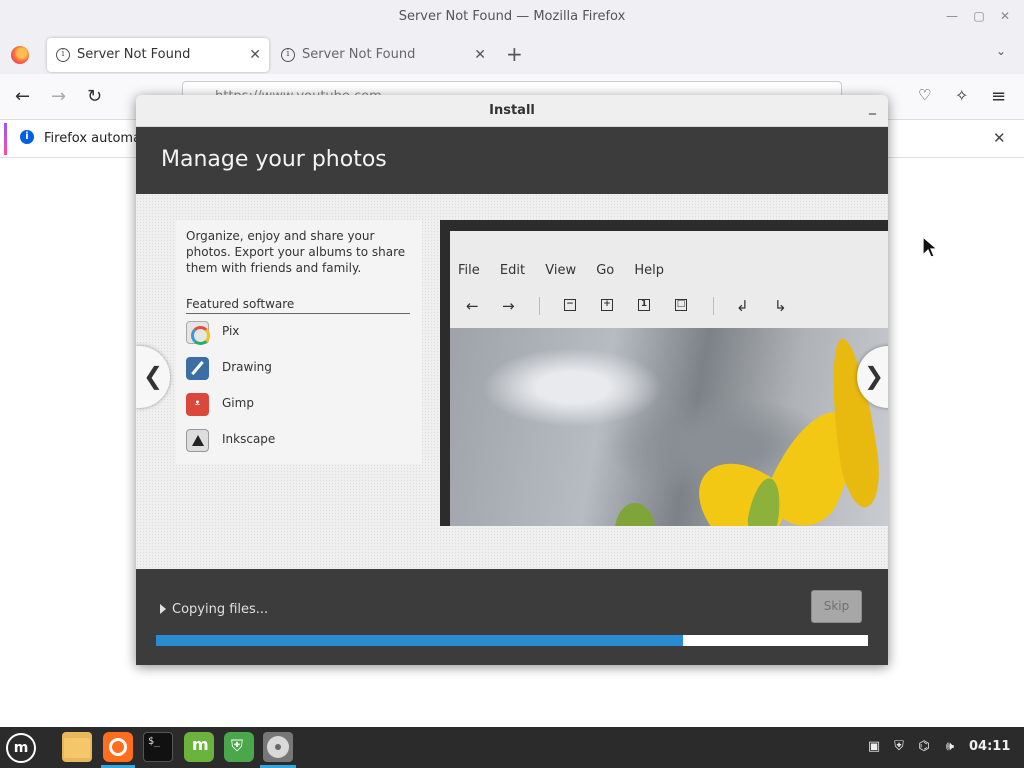  I want to click on rotate-right-icon: ↳, so click(780, 306).